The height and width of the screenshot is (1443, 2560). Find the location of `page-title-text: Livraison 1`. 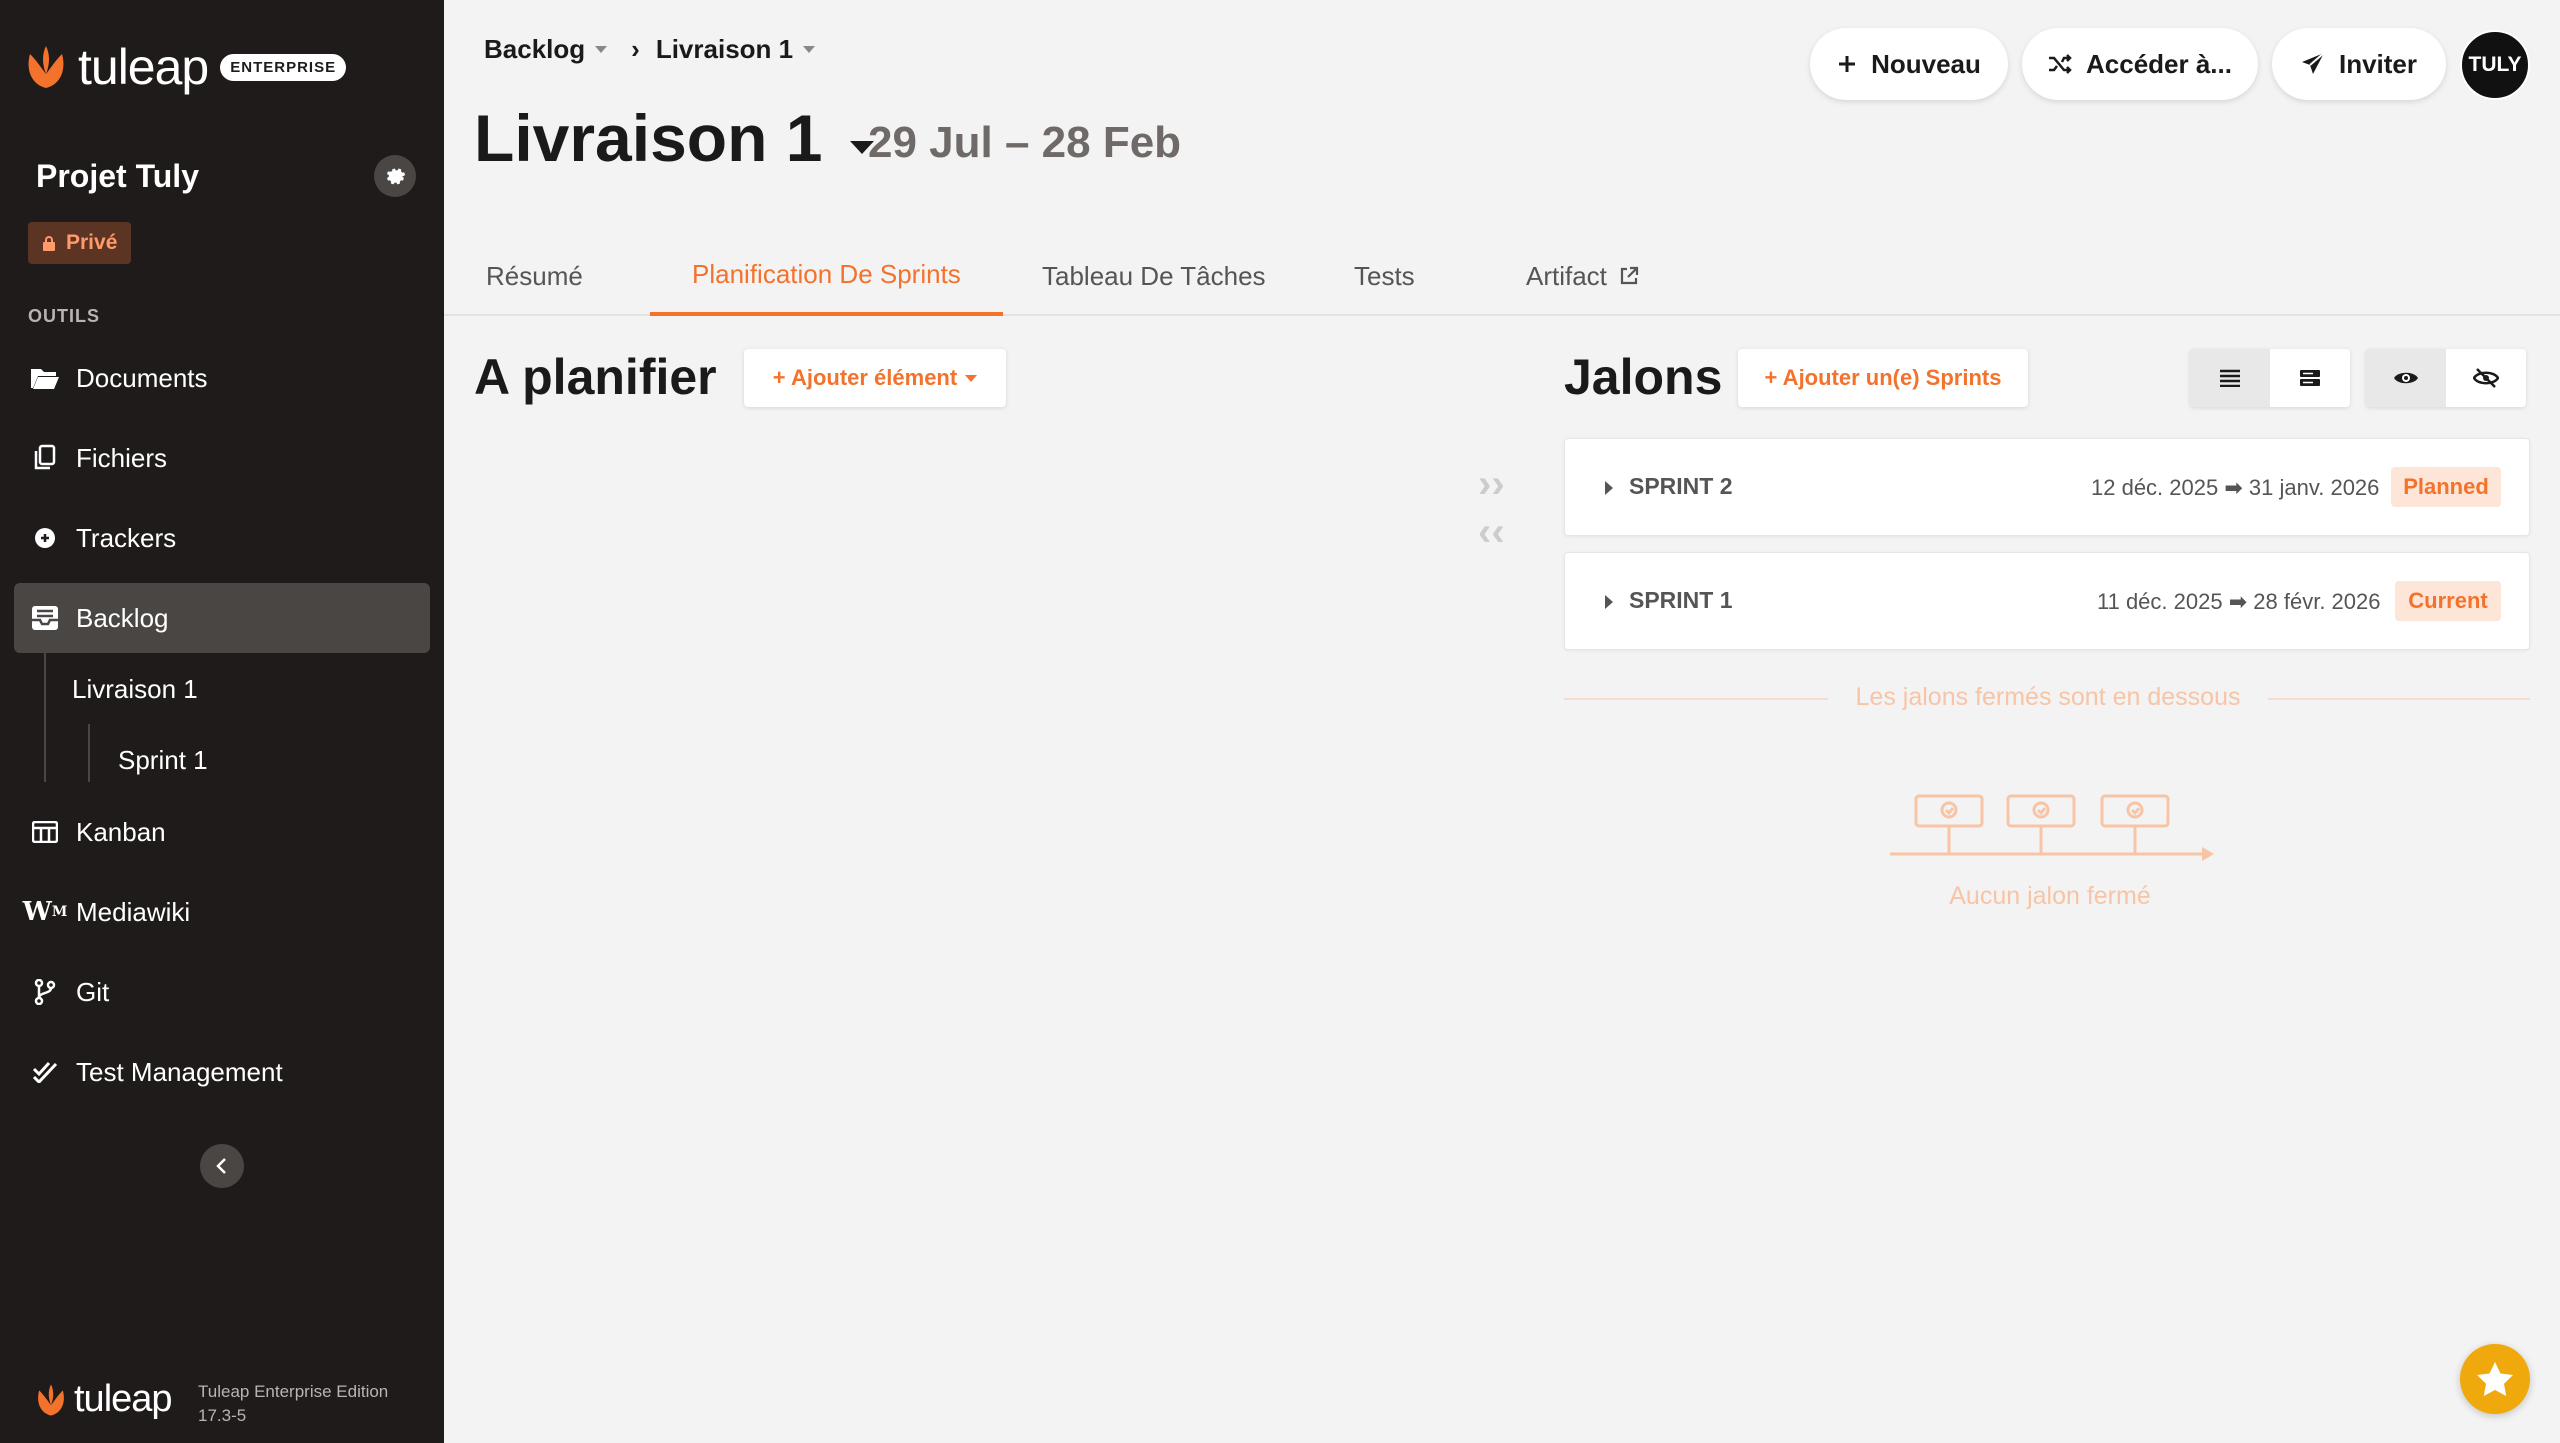

page-title-text: Livraison 1 is located at coordinates (648, 138).